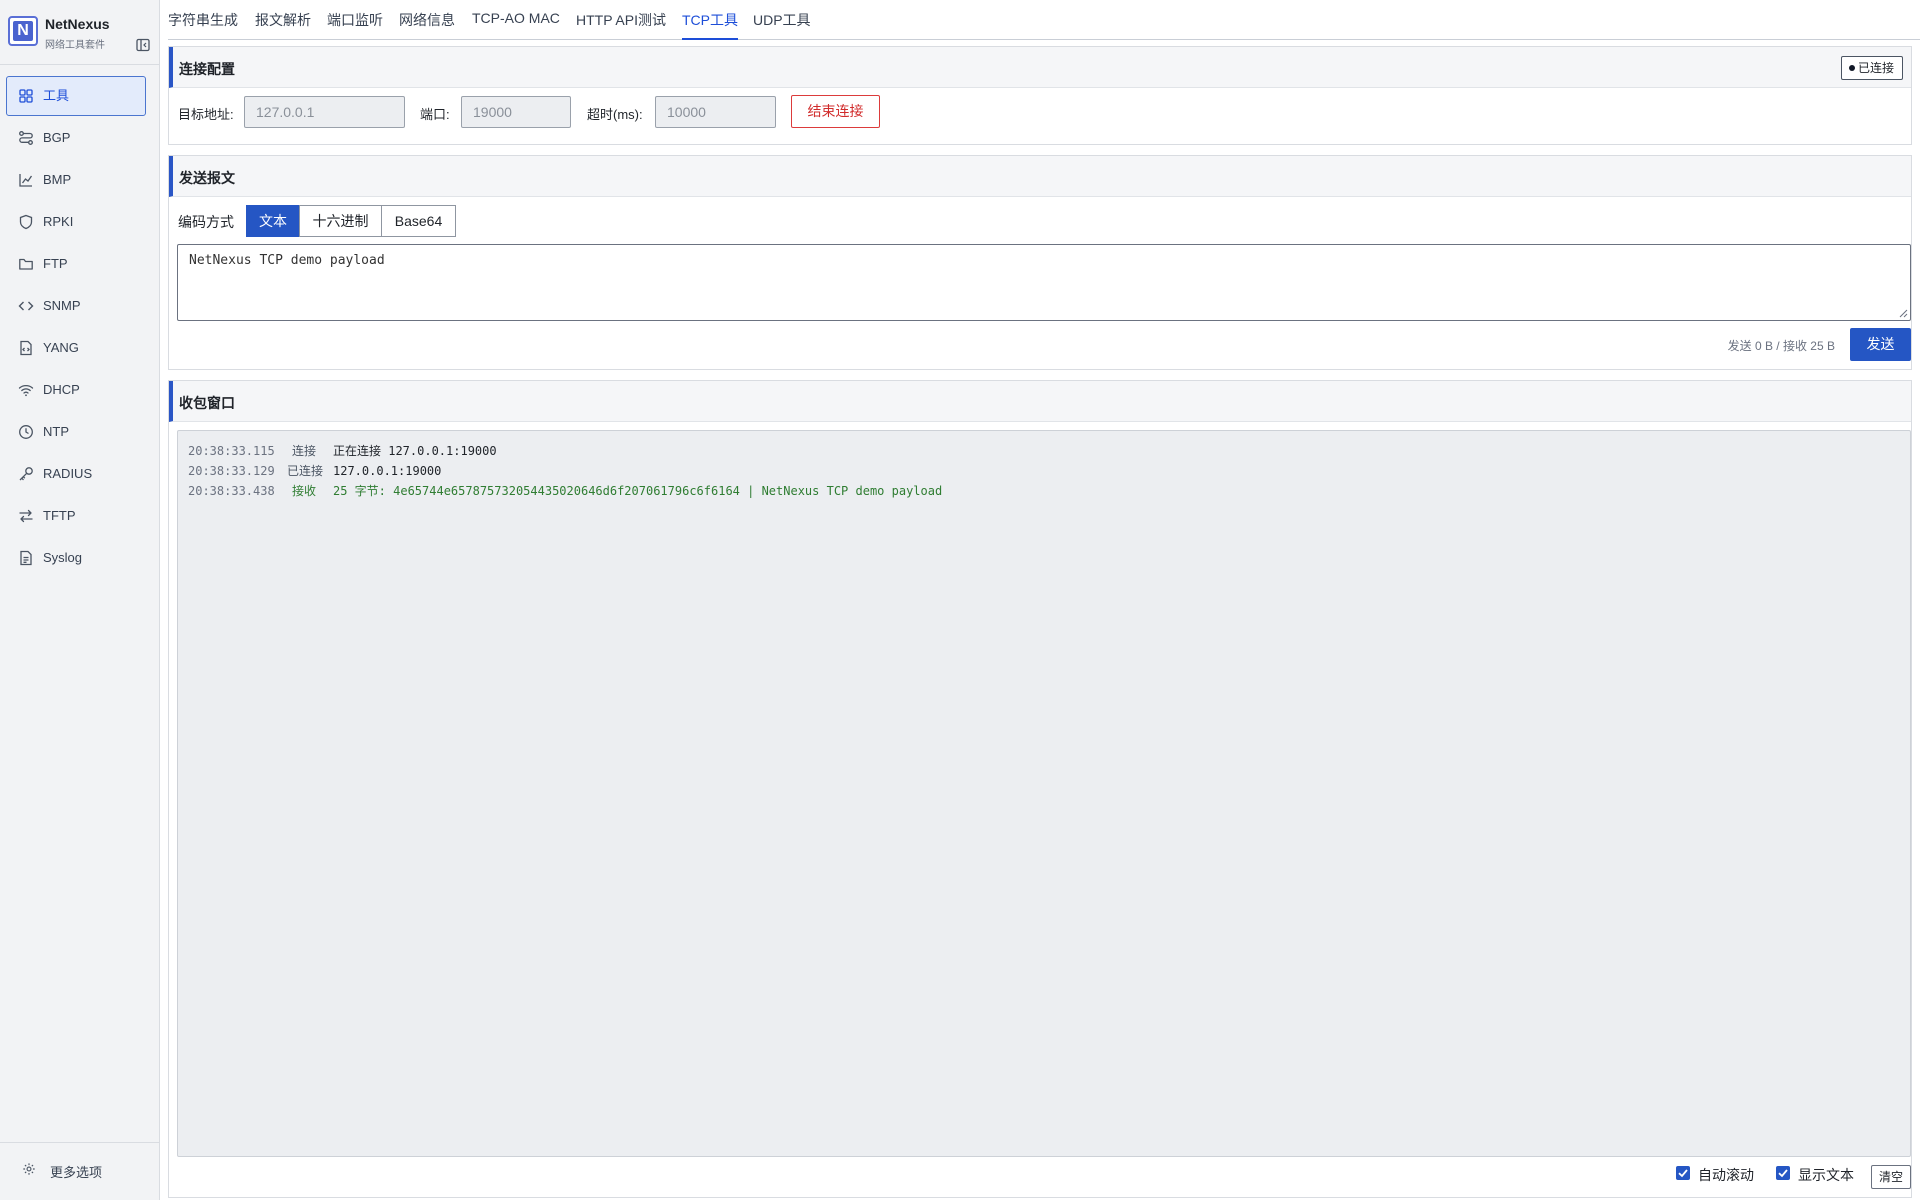  What do you see at coordinates (76, 264) in the screenshot?
I see `sidebar-item-ftp: FTP` at bounding box center [76, 264].